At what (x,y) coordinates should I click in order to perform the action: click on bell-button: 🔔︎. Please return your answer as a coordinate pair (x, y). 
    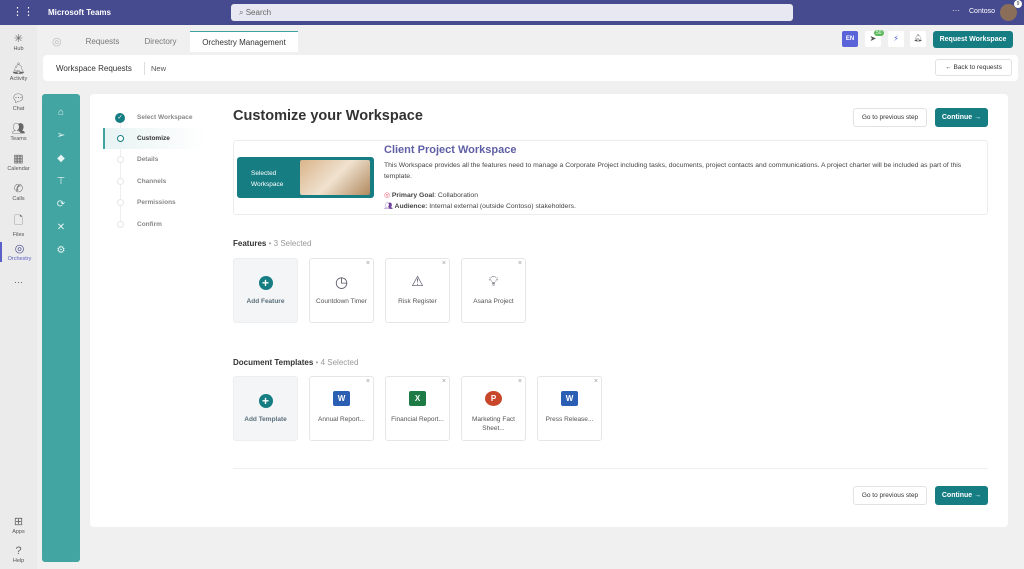
    Looking at the image, I should click on (918, 39).